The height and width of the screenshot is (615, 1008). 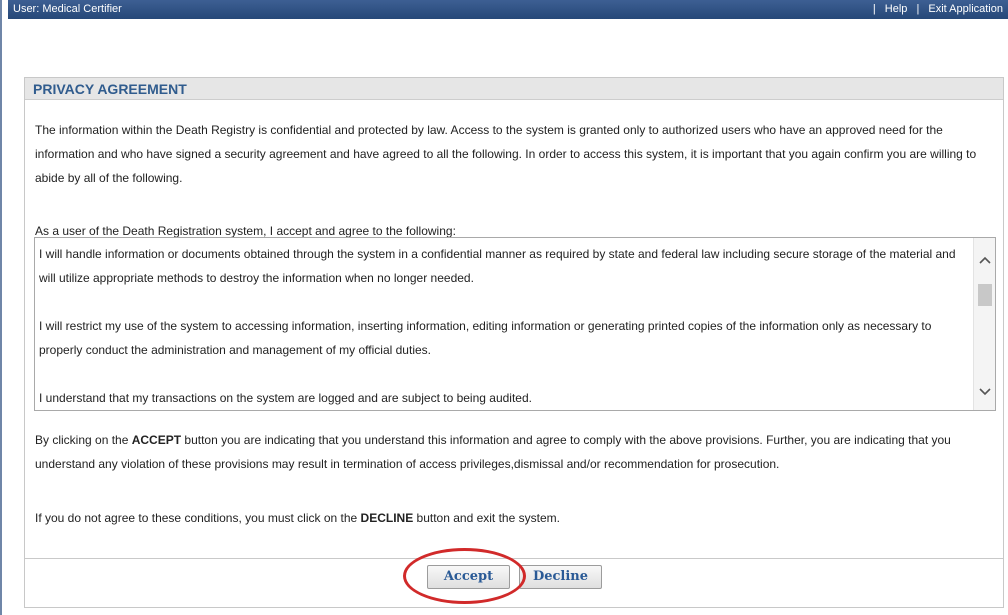 What do you see at coordinates (83, 440) in the screenshot?
I see `accept-pre: By clicking on the` at bounding box center [83, 440].